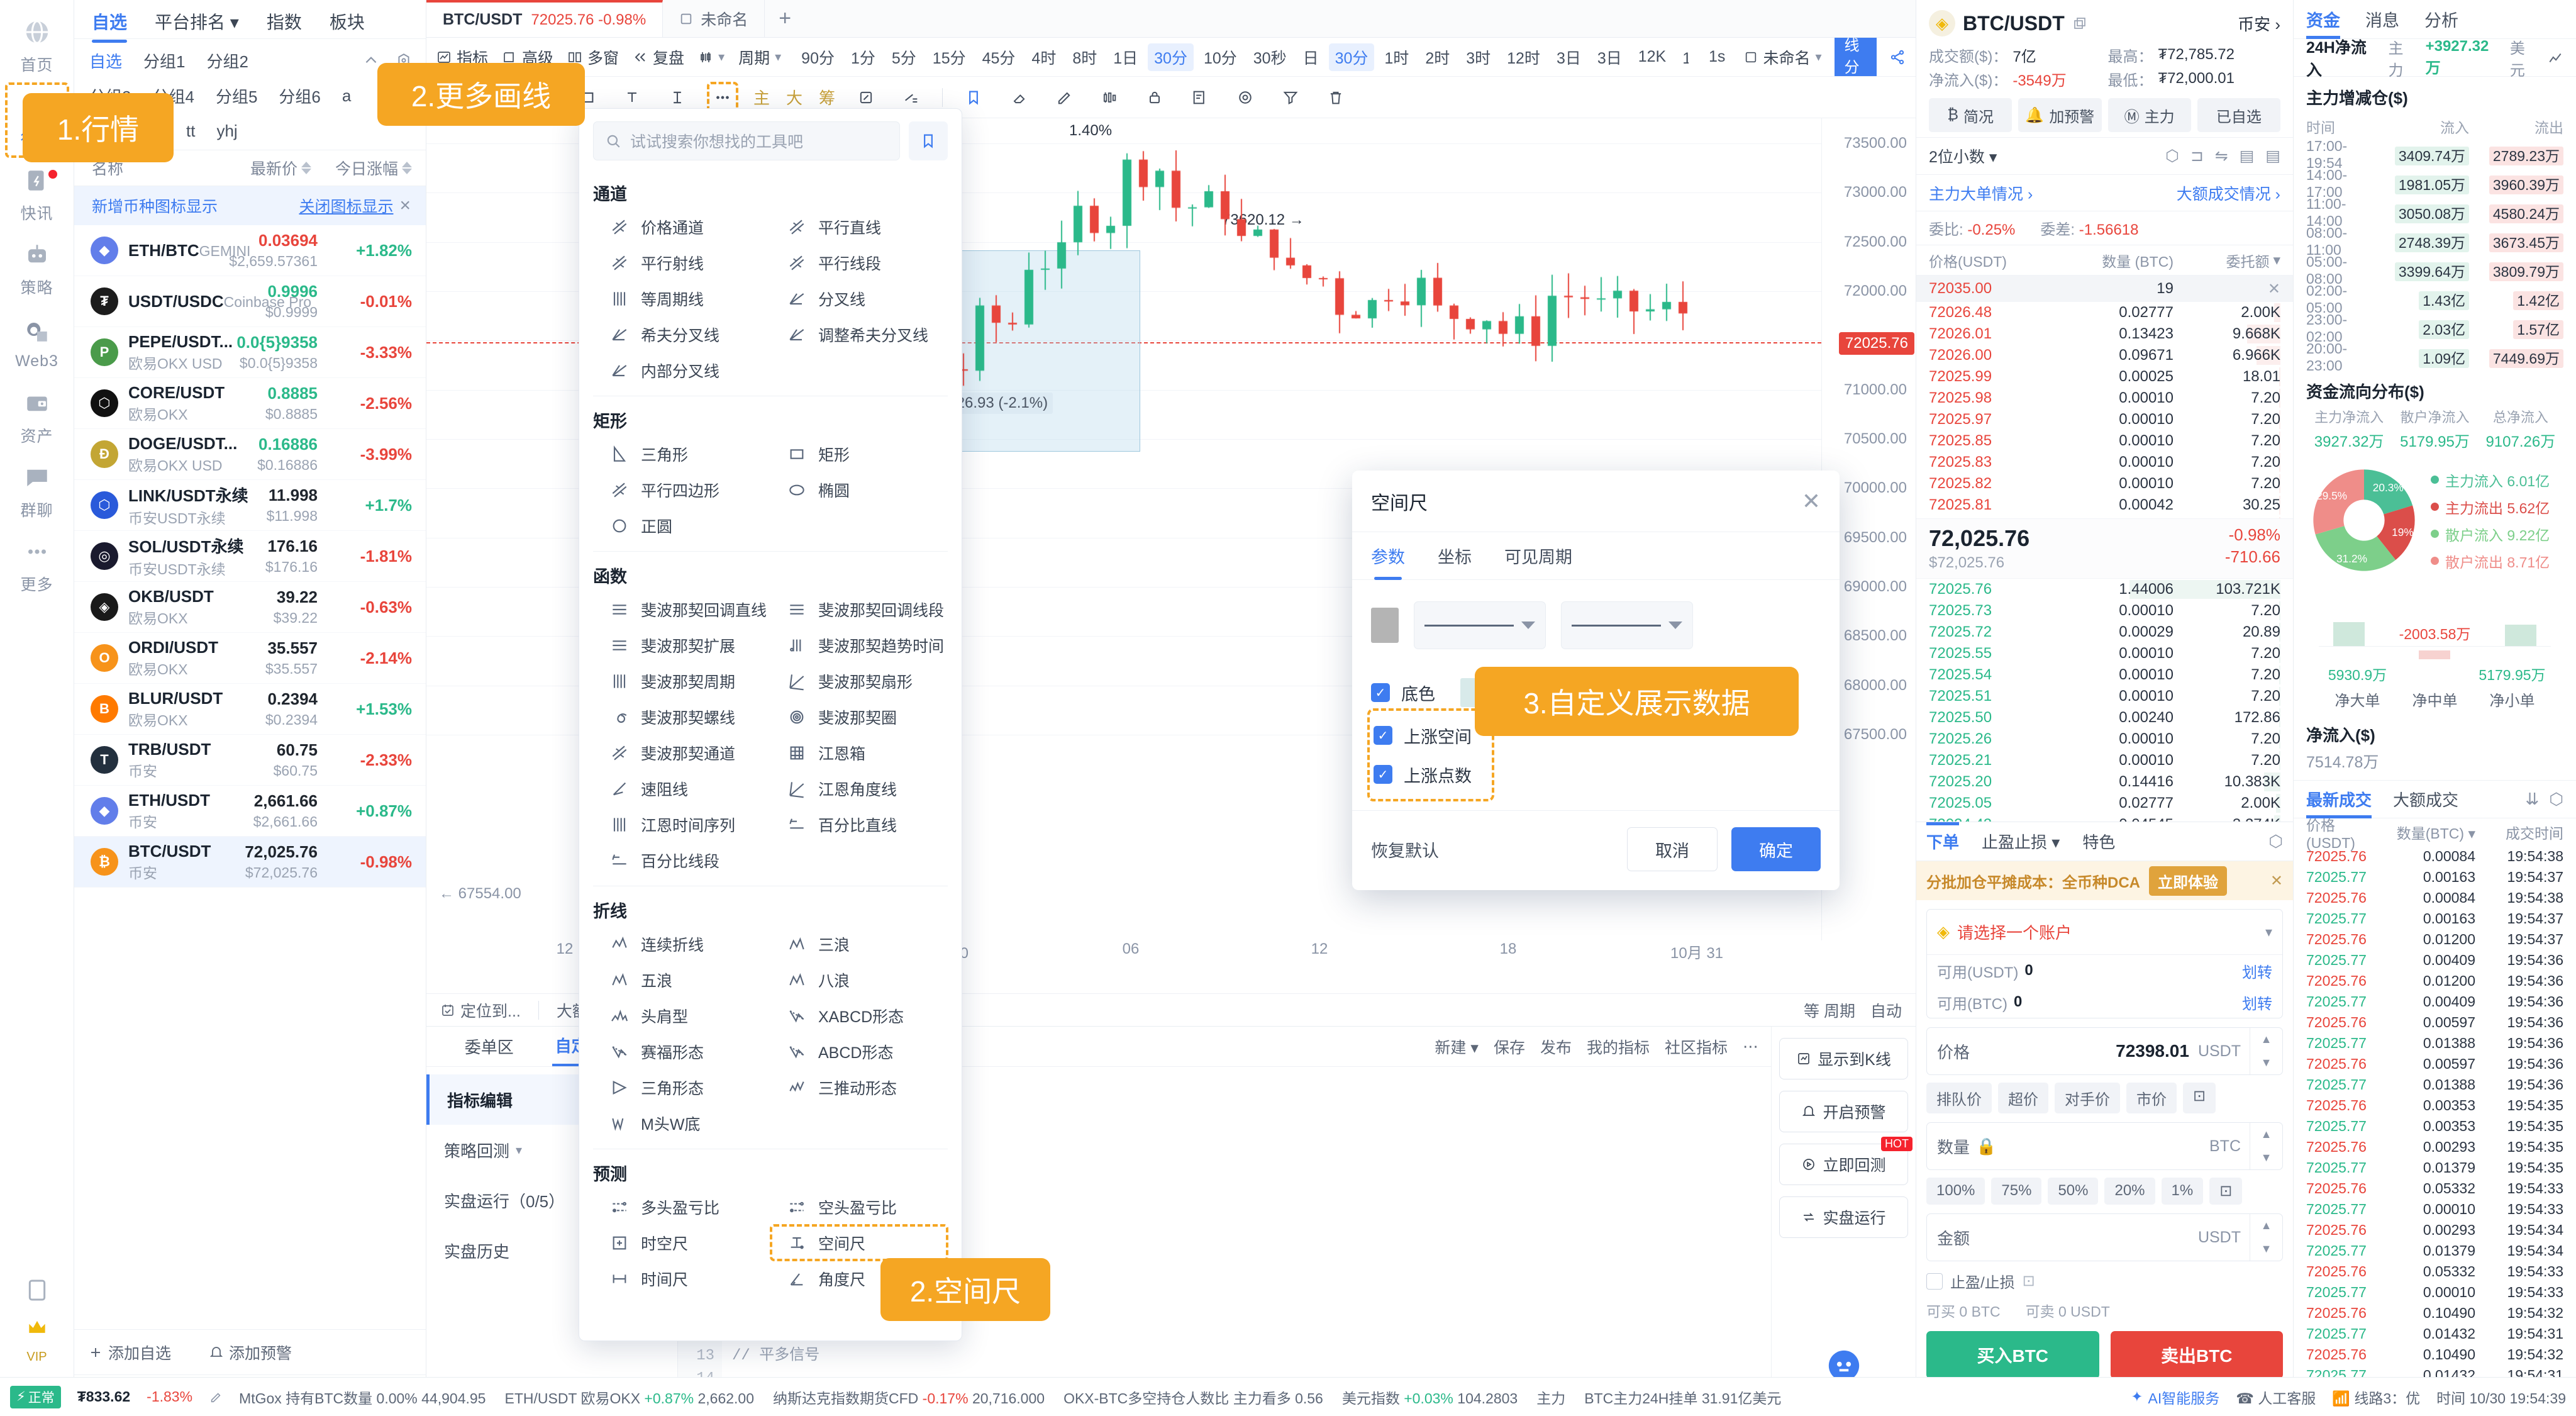 The width and height of the screenshot is (2576, 1416). What do you see at coordinates (2104, 376) in the screenshot?
I see `orderbook-row: 72025.99 0.00025 18.01` at bounding box center [2104, 376].